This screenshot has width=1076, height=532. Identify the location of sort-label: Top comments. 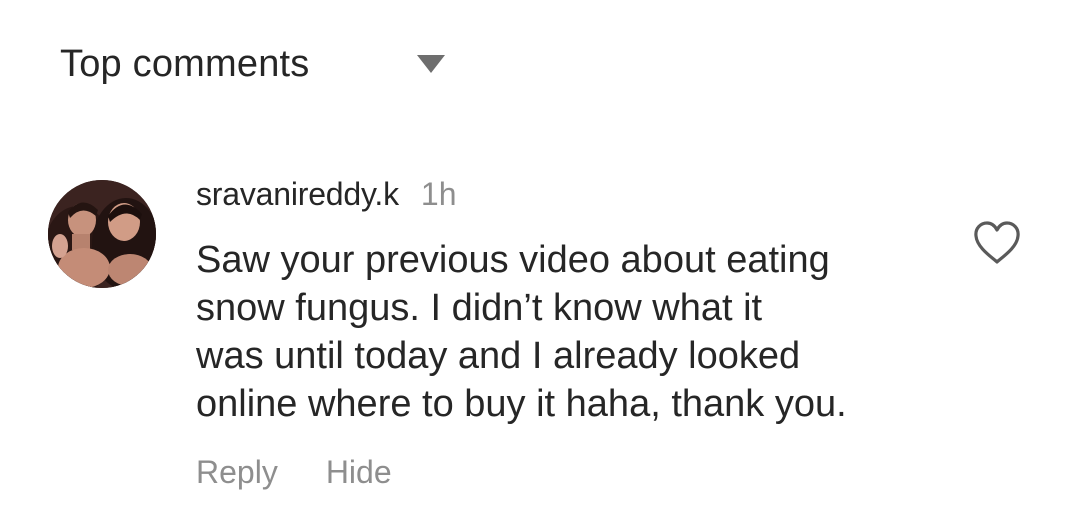
(185, 63).